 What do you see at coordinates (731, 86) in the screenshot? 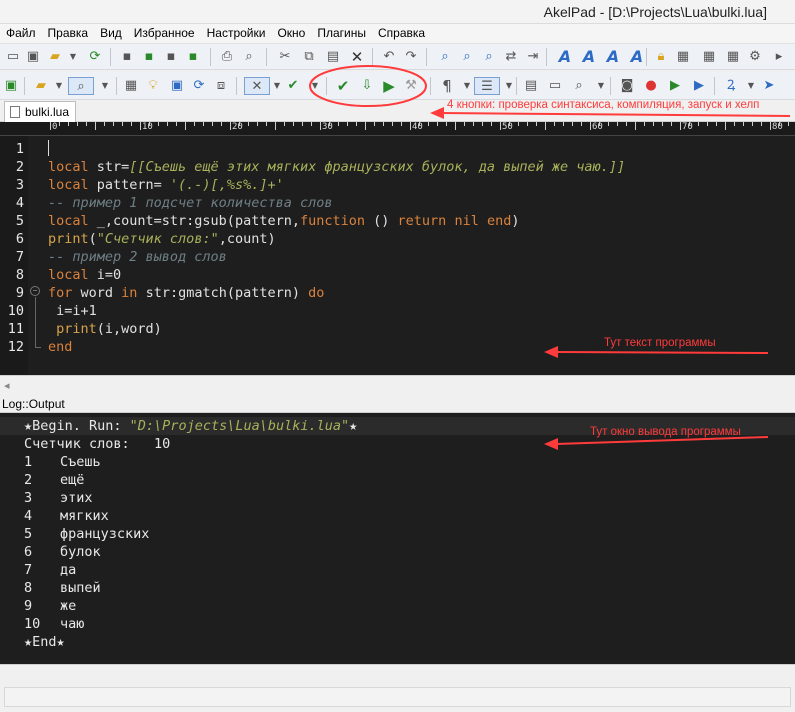
I see `script-icon: Ꝝ` at bounding box center [731, 86].